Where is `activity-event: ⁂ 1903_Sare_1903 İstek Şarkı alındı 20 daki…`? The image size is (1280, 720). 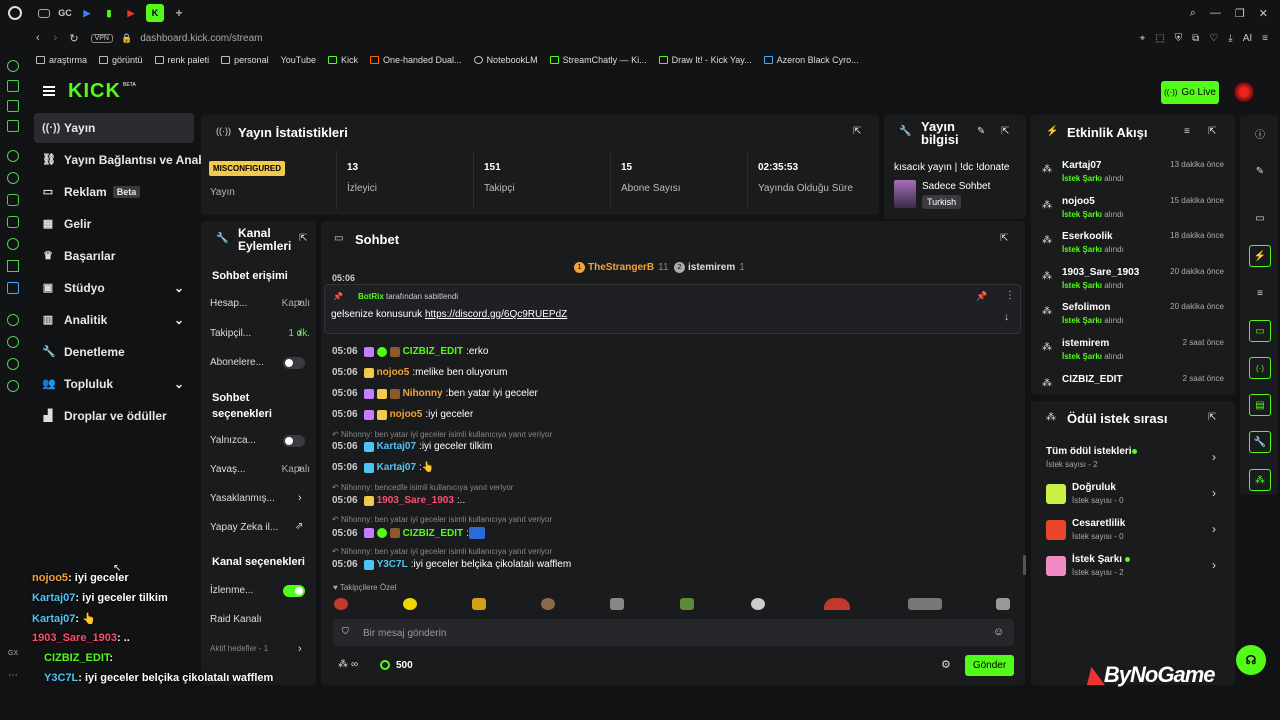
activity-event: ⁂ 1903_Sare_1903 İstek Şarkı alındı 20 daki… is located at coordinates (1134, 282).